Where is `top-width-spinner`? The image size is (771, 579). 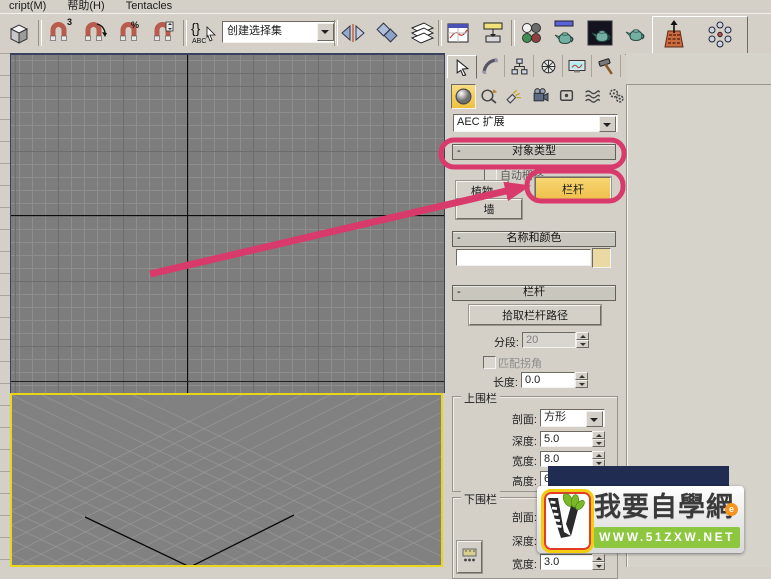
top-width-spinner is located at coordinates (598, 459).